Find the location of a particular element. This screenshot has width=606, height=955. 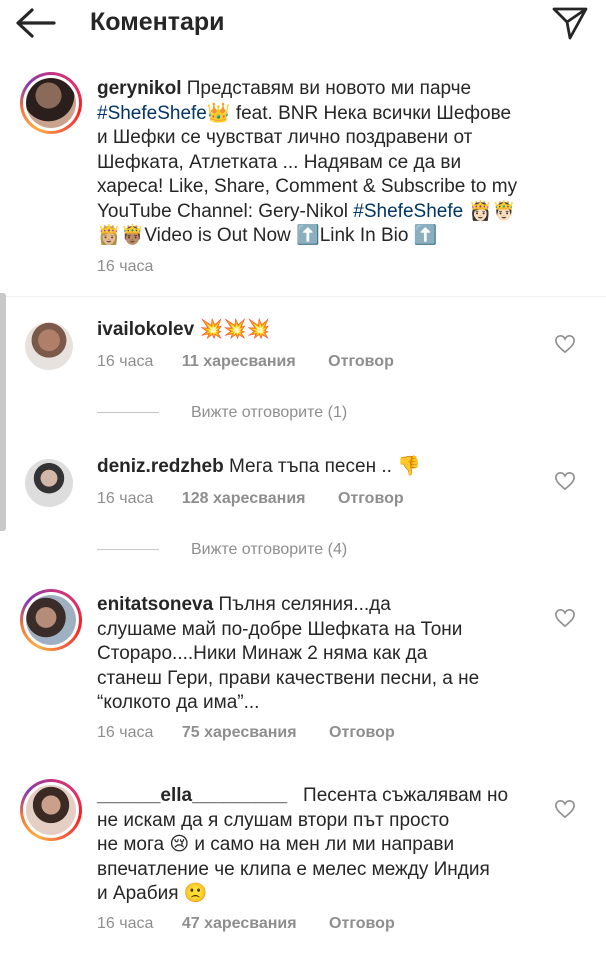

comment-username: ______ella_________ is located at coordinates (192, 795).